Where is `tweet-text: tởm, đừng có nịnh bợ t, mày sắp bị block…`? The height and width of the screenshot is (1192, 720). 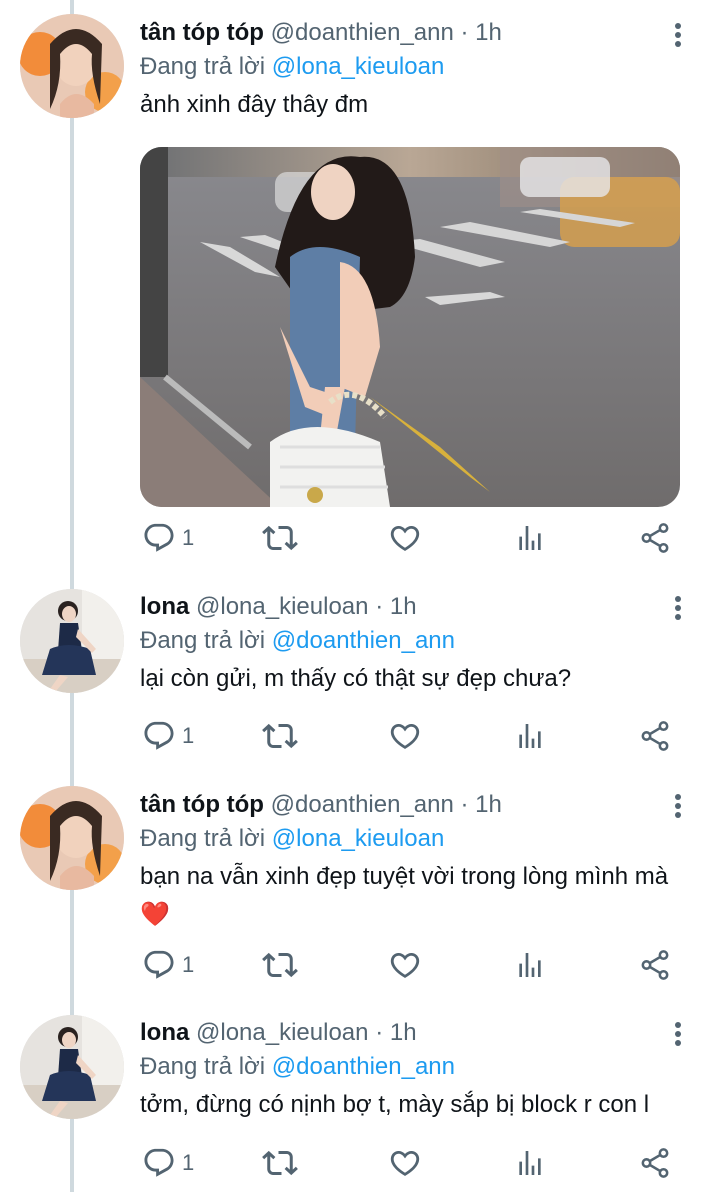
tweet-text: tởm, đừng có nịnh bợ t, mày sắp bị block… is located at coordinates (395, 1104).